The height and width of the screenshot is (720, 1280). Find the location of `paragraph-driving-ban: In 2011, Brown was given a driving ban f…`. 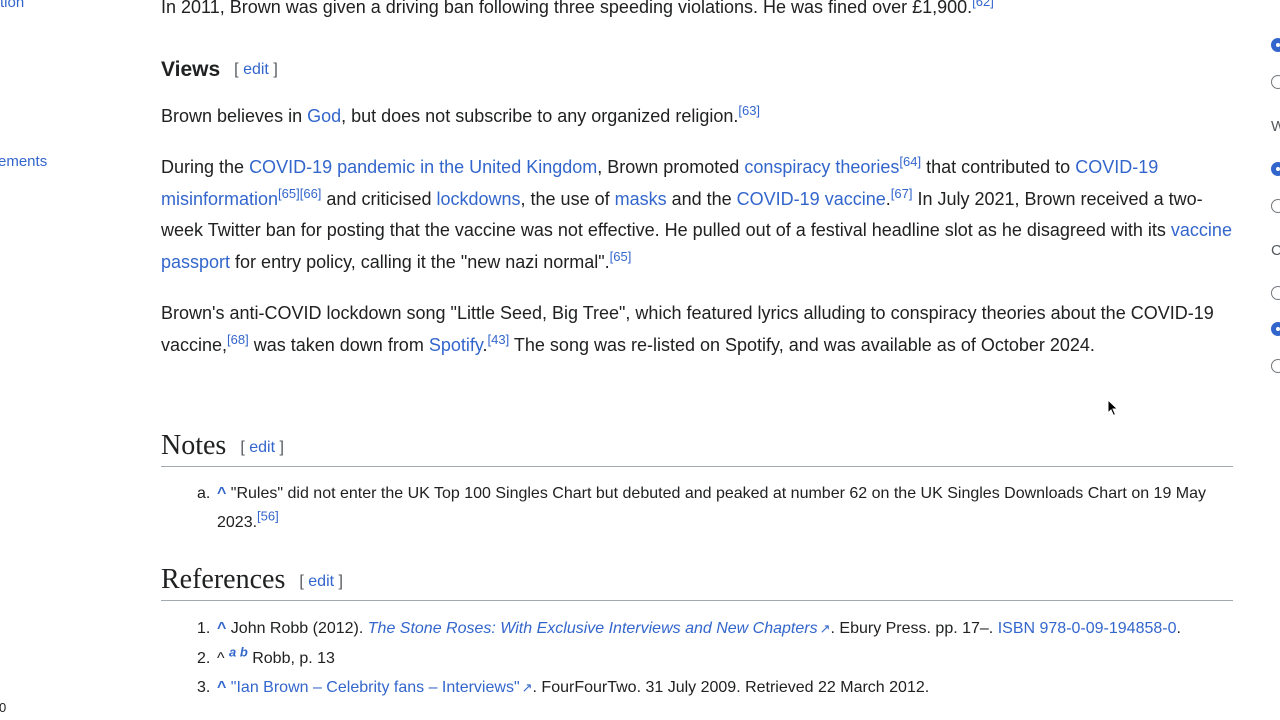

paragraph-driving-ban: In 2011, Brown was given a driving ban f… is located at coordinates (697, 12).